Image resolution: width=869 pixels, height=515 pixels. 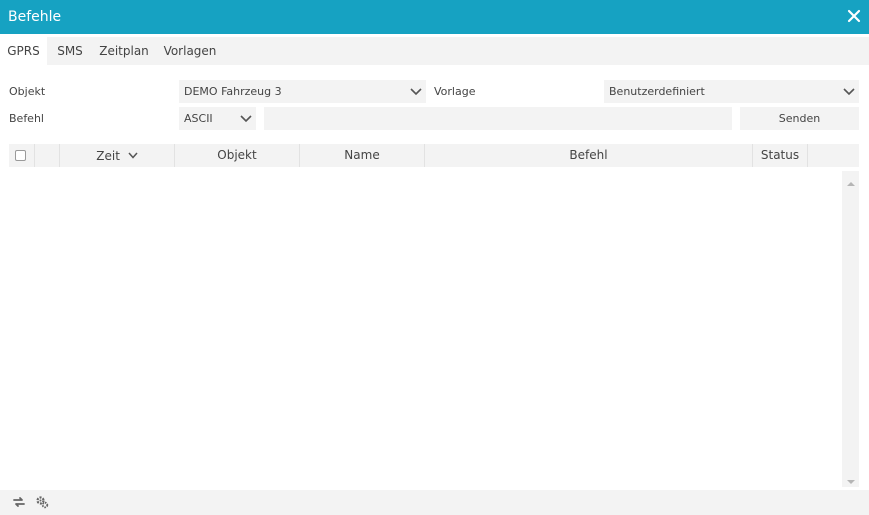 What do you see at coordinates (589, 155) in the screenshot?
I see `header-befehl: Befehl` at bounding box center [589, 155].